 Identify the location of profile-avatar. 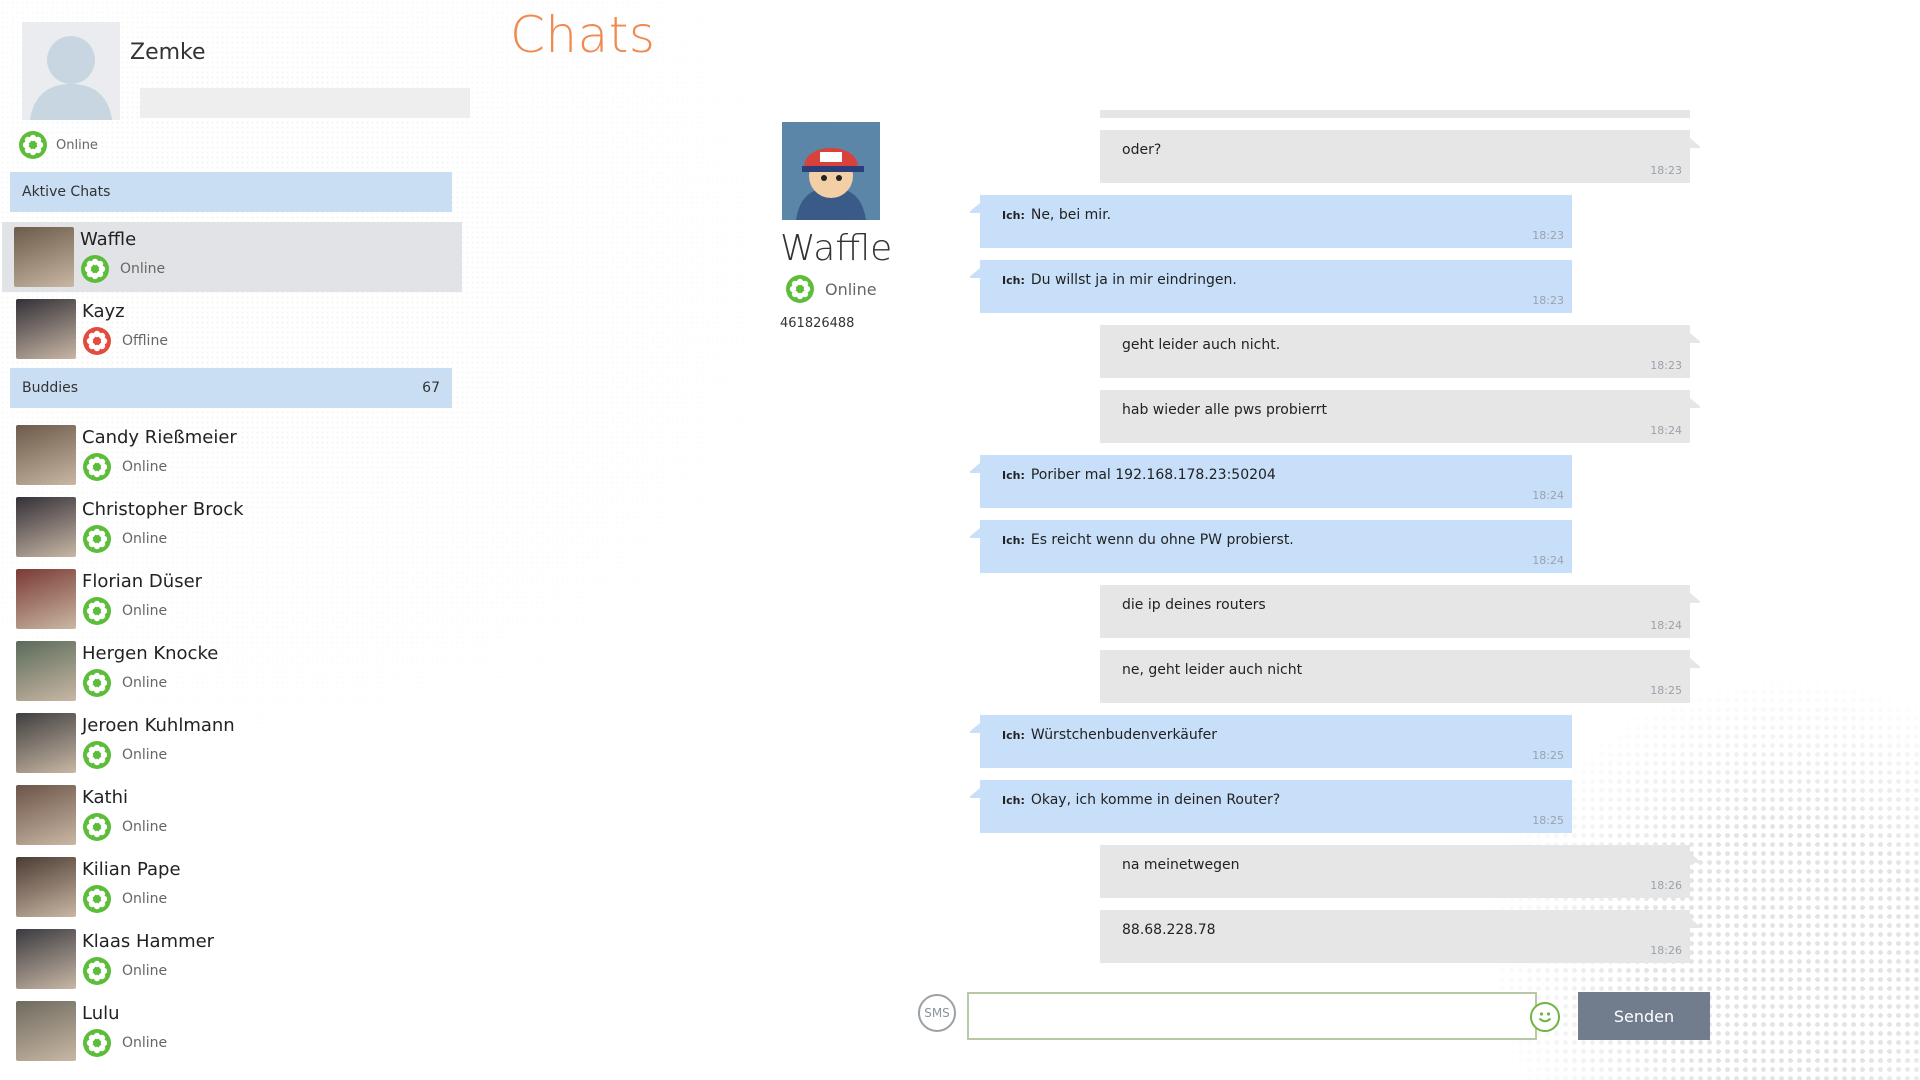
(71, 71).